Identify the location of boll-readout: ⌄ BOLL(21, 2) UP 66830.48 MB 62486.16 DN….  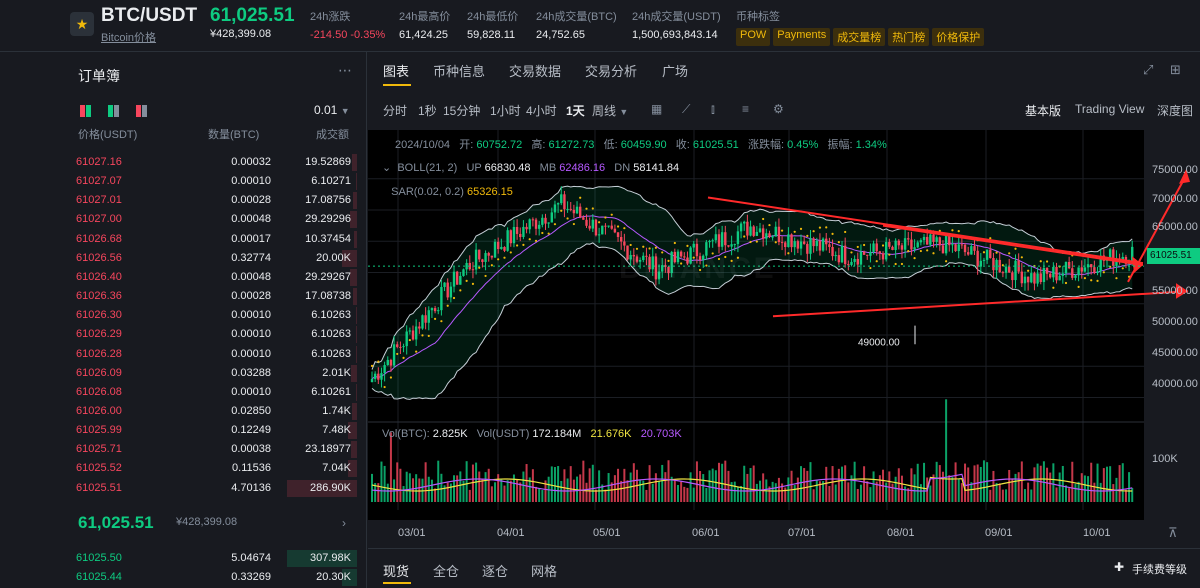
(530, 167).